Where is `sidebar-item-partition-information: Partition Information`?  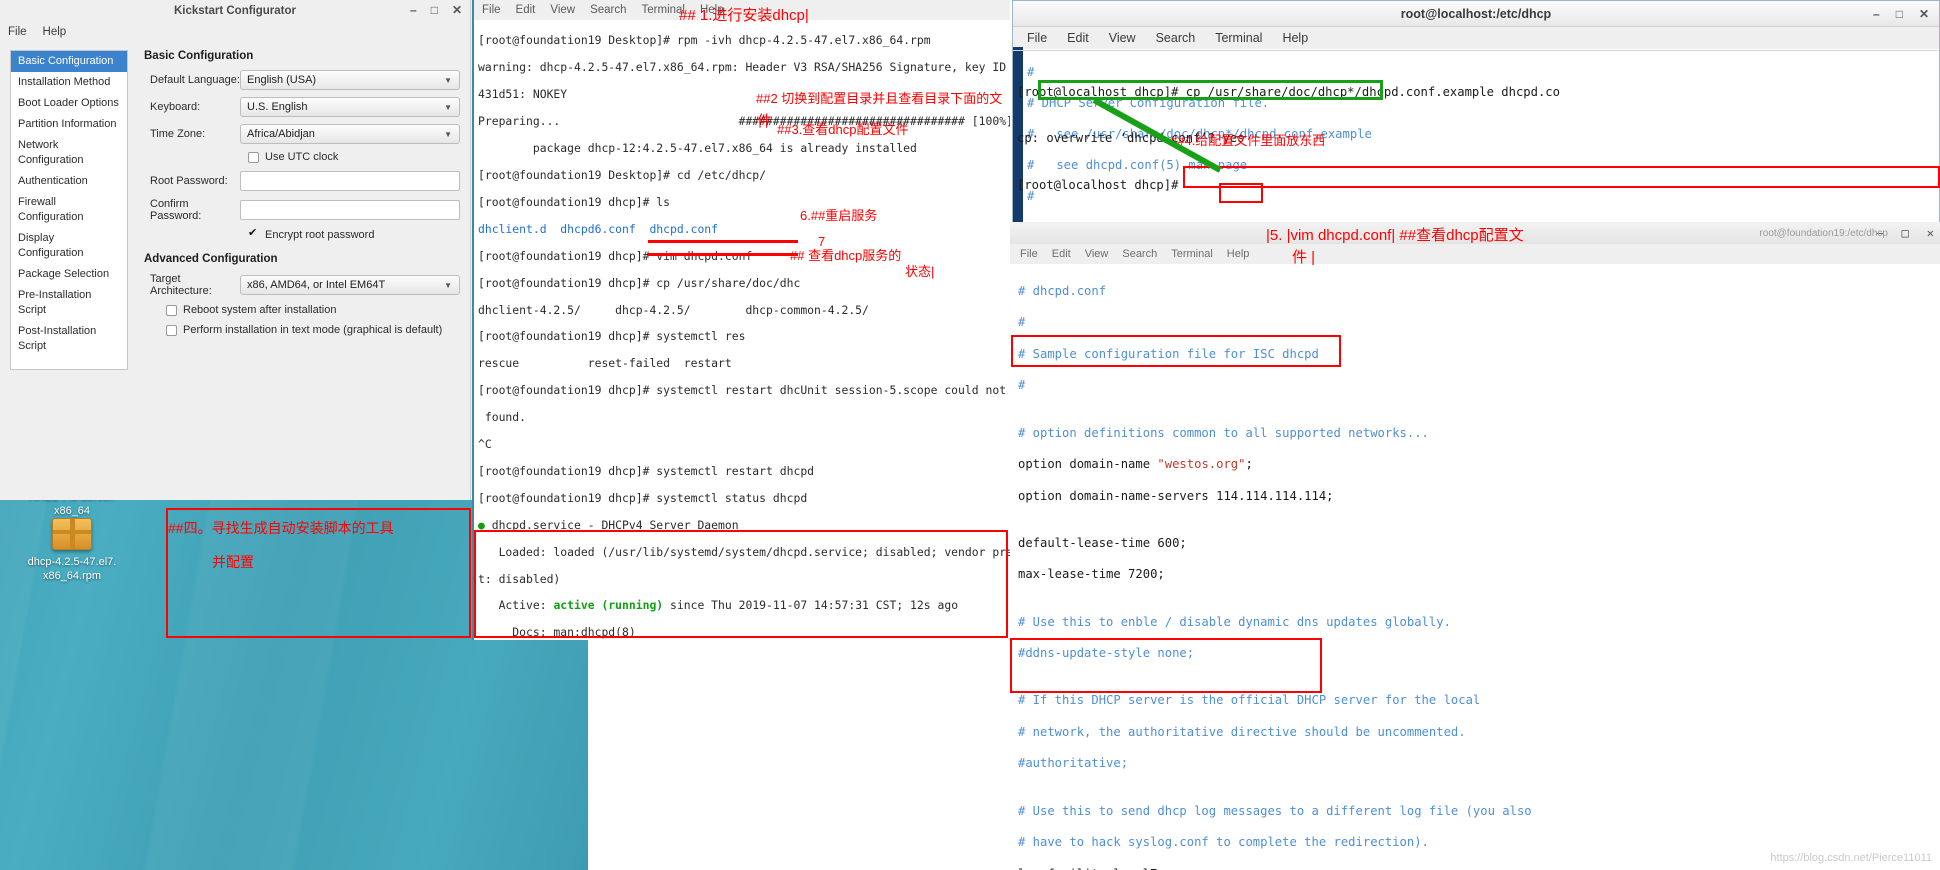 sidebar-item-partition-information: Partition Information is located at coordinates (69, 124).